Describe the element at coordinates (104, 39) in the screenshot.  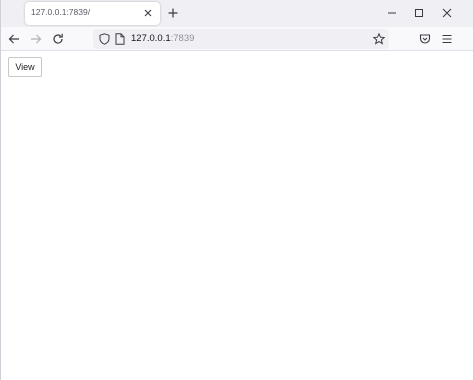
I see `shield-icon` at that location.